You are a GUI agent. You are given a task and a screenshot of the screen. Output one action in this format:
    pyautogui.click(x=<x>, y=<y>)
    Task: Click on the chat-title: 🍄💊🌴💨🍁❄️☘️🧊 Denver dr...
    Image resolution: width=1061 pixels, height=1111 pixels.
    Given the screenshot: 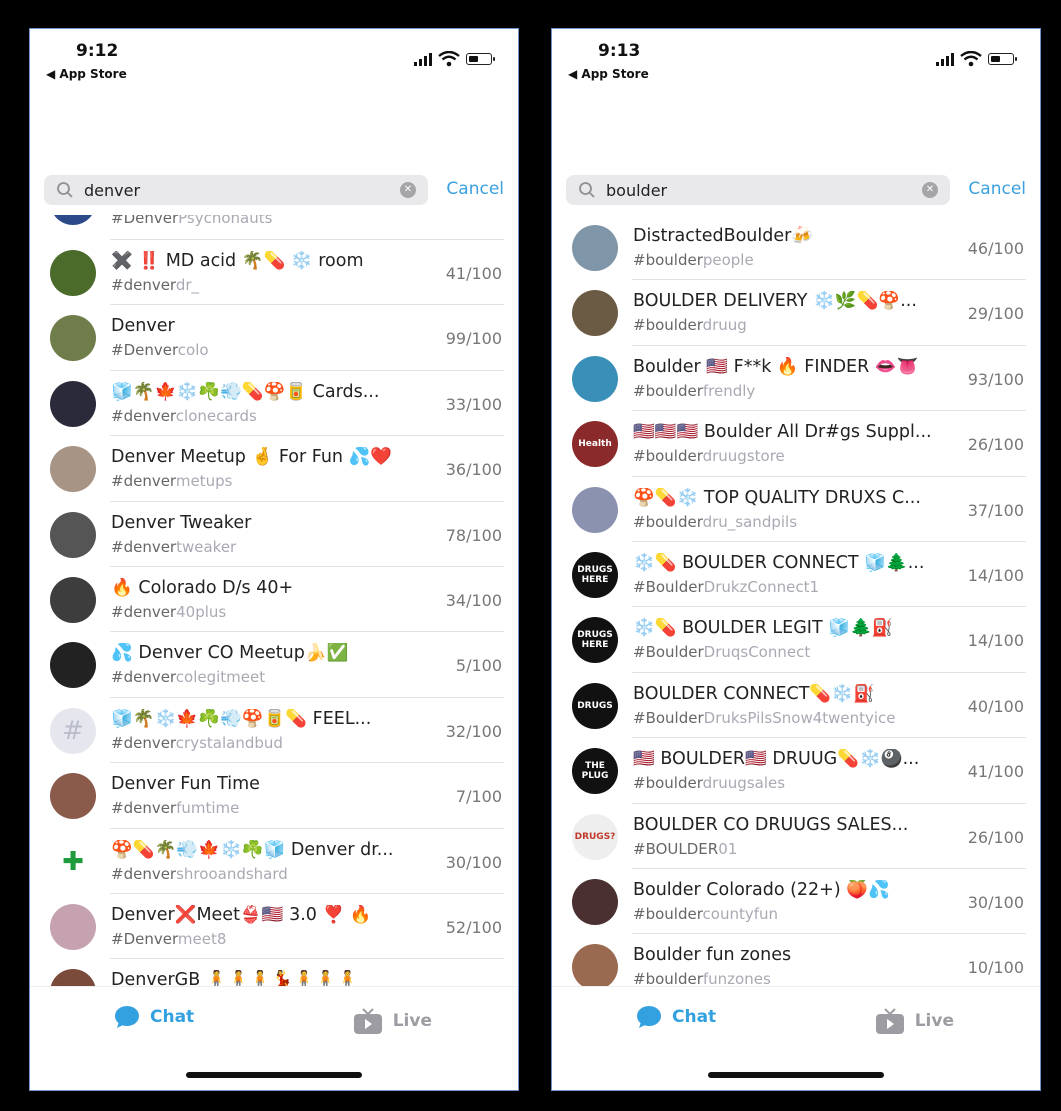 What is the action you would take?
    pyautogui.click(x=252, y=849)
    